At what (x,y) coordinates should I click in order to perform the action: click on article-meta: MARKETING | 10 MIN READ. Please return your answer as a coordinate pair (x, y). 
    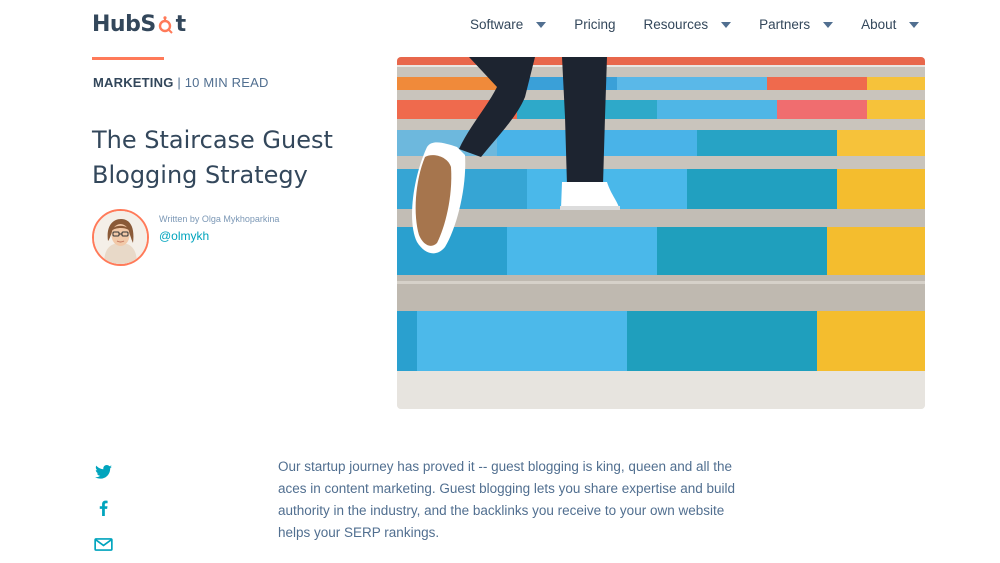
    Looking at the image, I should click on (181, 82).